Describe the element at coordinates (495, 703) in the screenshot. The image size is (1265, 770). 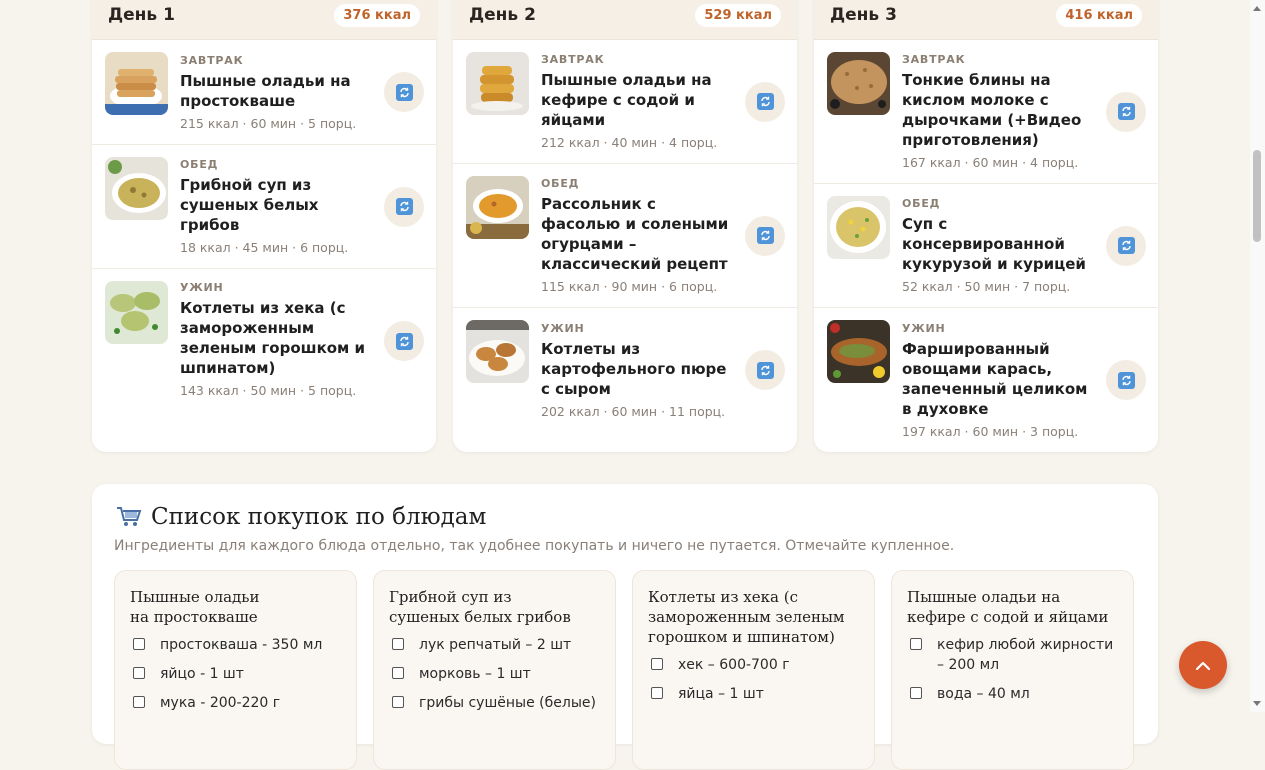
I see `ingredient-item: грибы сушёные (белые)` at that location.